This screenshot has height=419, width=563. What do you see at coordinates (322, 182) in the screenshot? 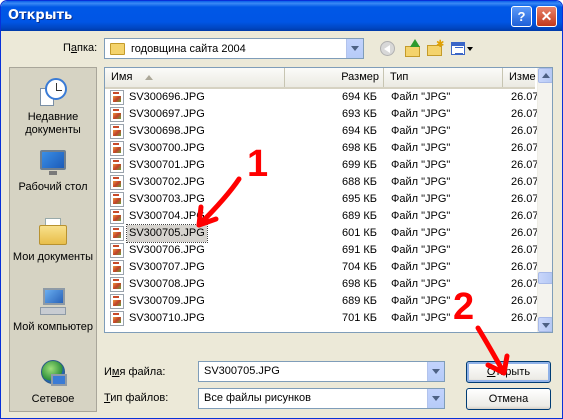
I see `table-row: SV300702.JPG 688 КБ Файл "JPG" 26.07` at bounding box center [322, 182].